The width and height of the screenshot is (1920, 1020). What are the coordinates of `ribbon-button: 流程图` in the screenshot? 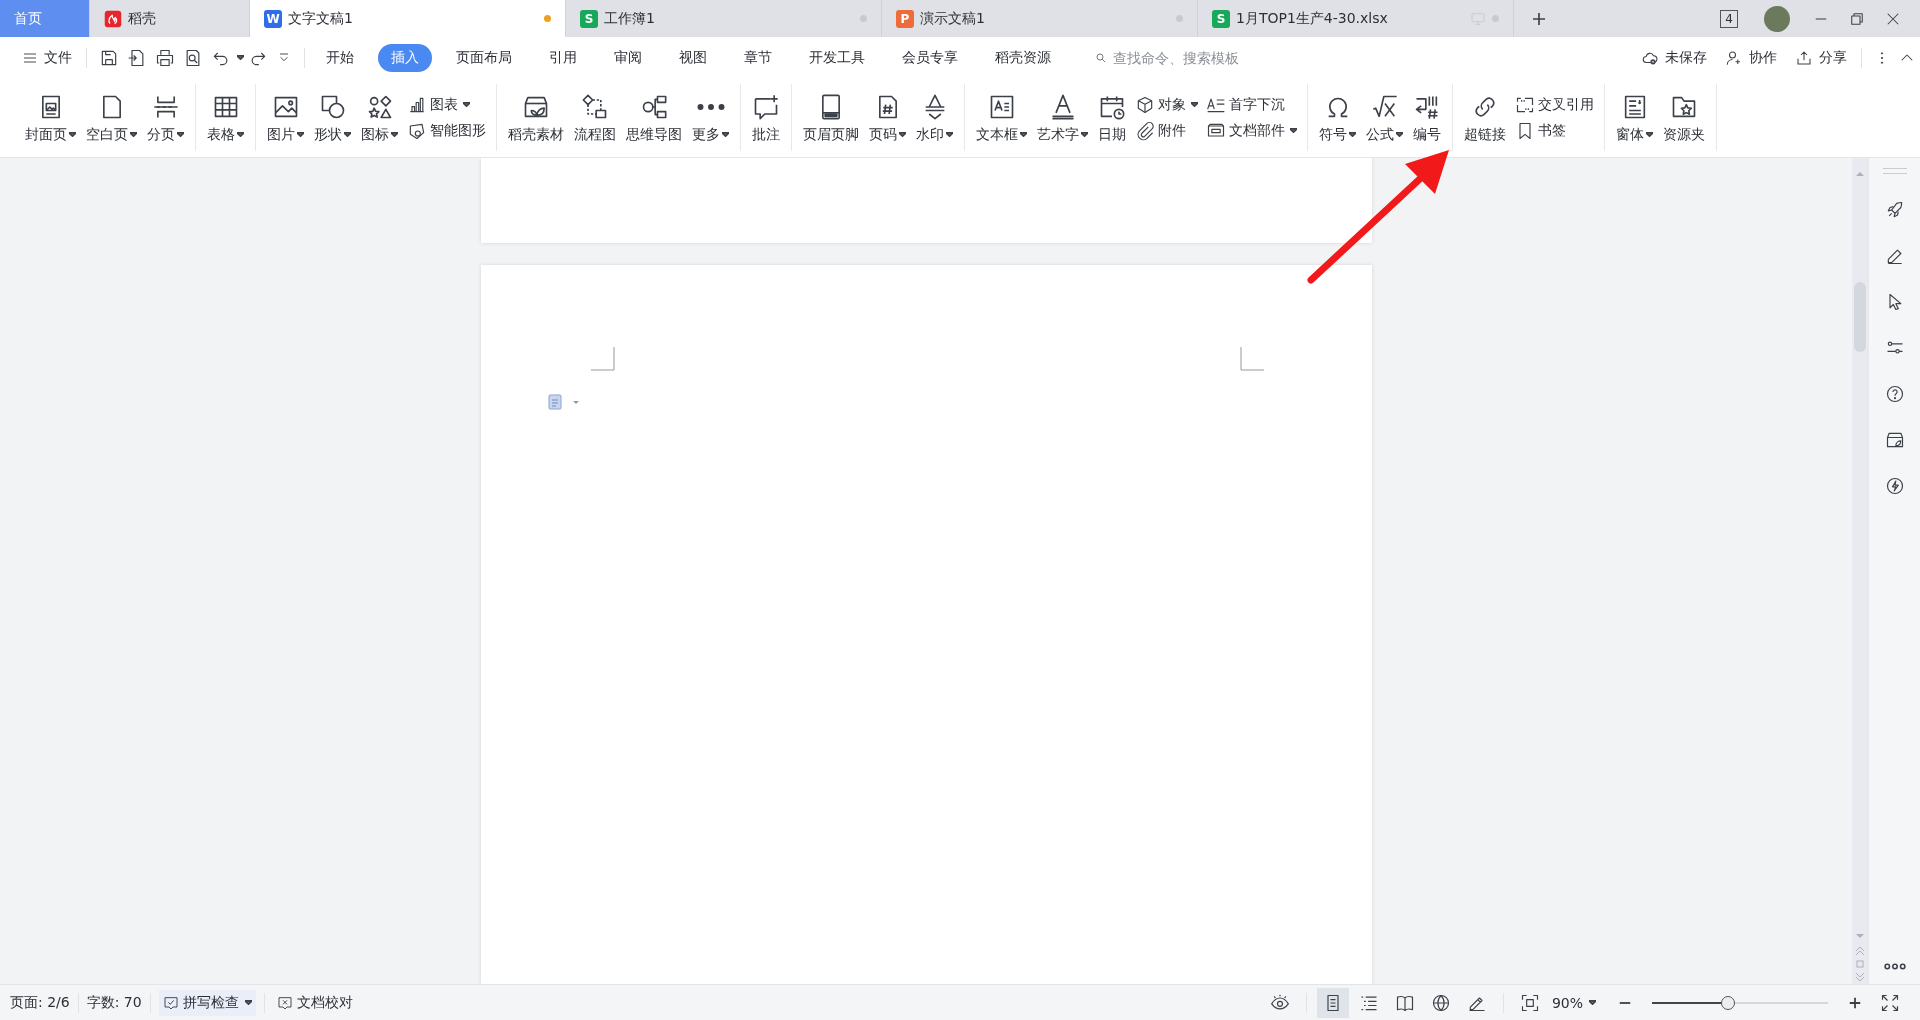 It's located at (595, 117).